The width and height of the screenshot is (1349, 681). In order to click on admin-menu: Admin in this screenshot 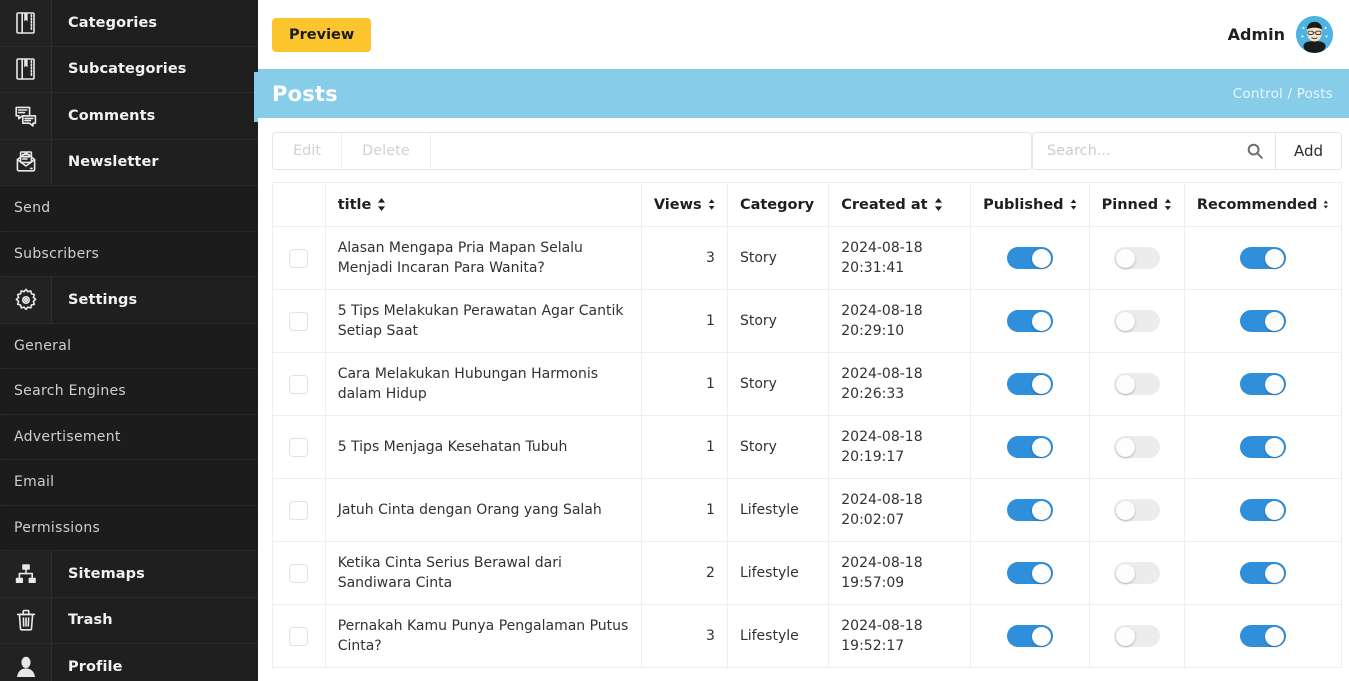, I will do `click(1280, 34)`.